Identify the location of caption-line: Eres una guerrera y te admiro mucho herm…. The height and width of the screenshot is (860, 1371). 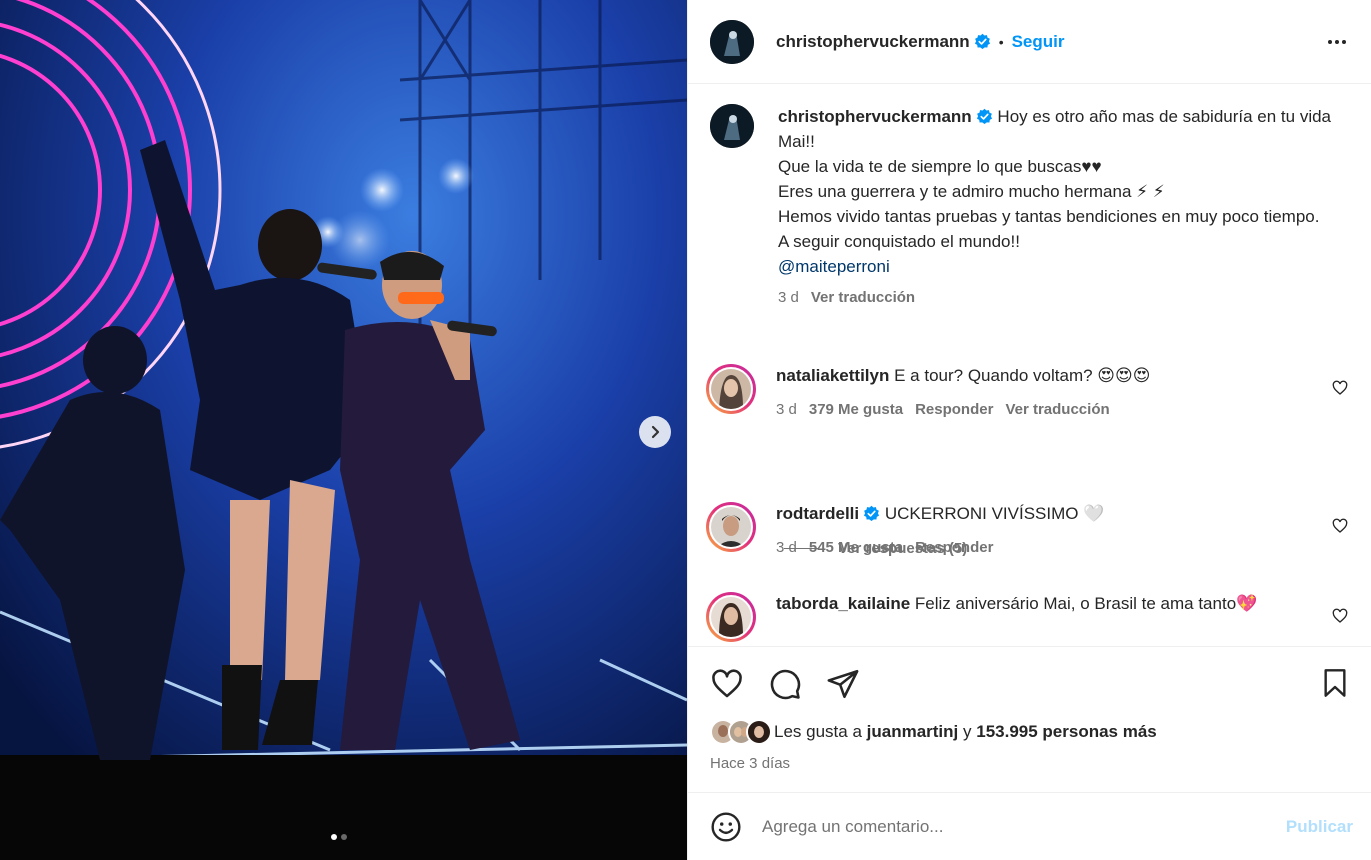
(971, 191).